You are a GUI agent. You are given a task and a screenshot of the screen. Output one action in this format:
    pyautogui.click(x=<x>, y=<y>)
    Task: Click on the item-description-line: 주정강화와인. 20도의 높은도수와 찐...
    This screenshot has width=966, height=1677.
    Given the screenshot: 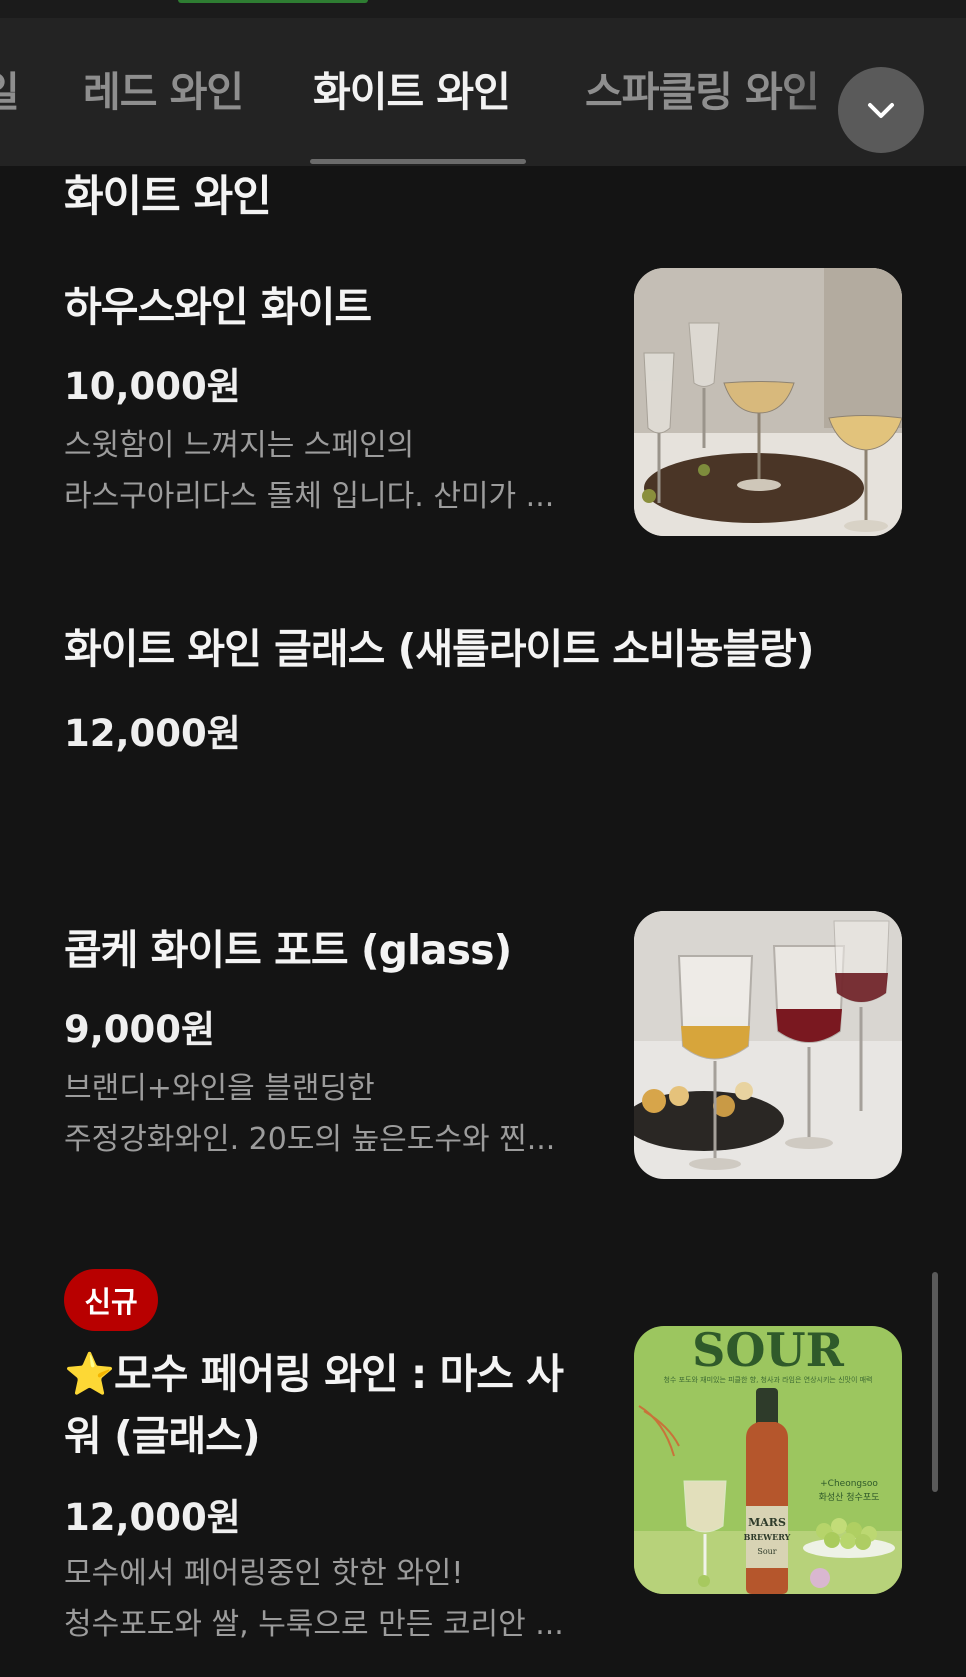 What is the action you would take?
    pyautogui.click(x=310, y=1139)
    